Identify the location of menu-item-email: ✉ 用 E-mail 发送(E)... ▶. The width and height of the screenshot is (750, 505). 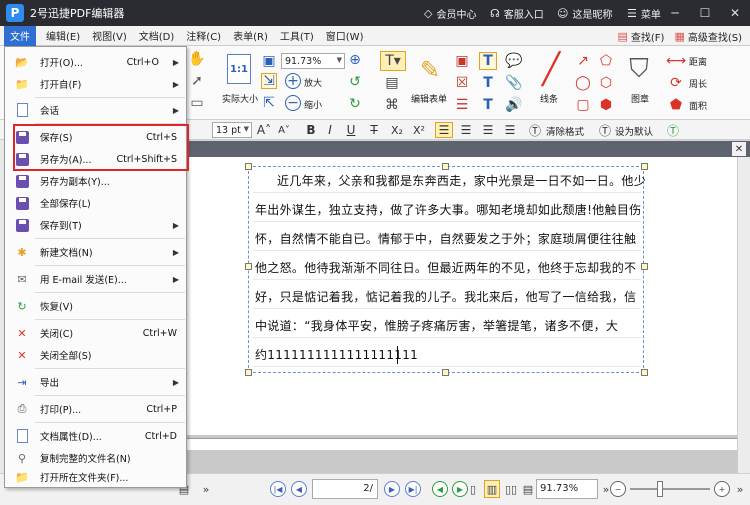
(95, 279).